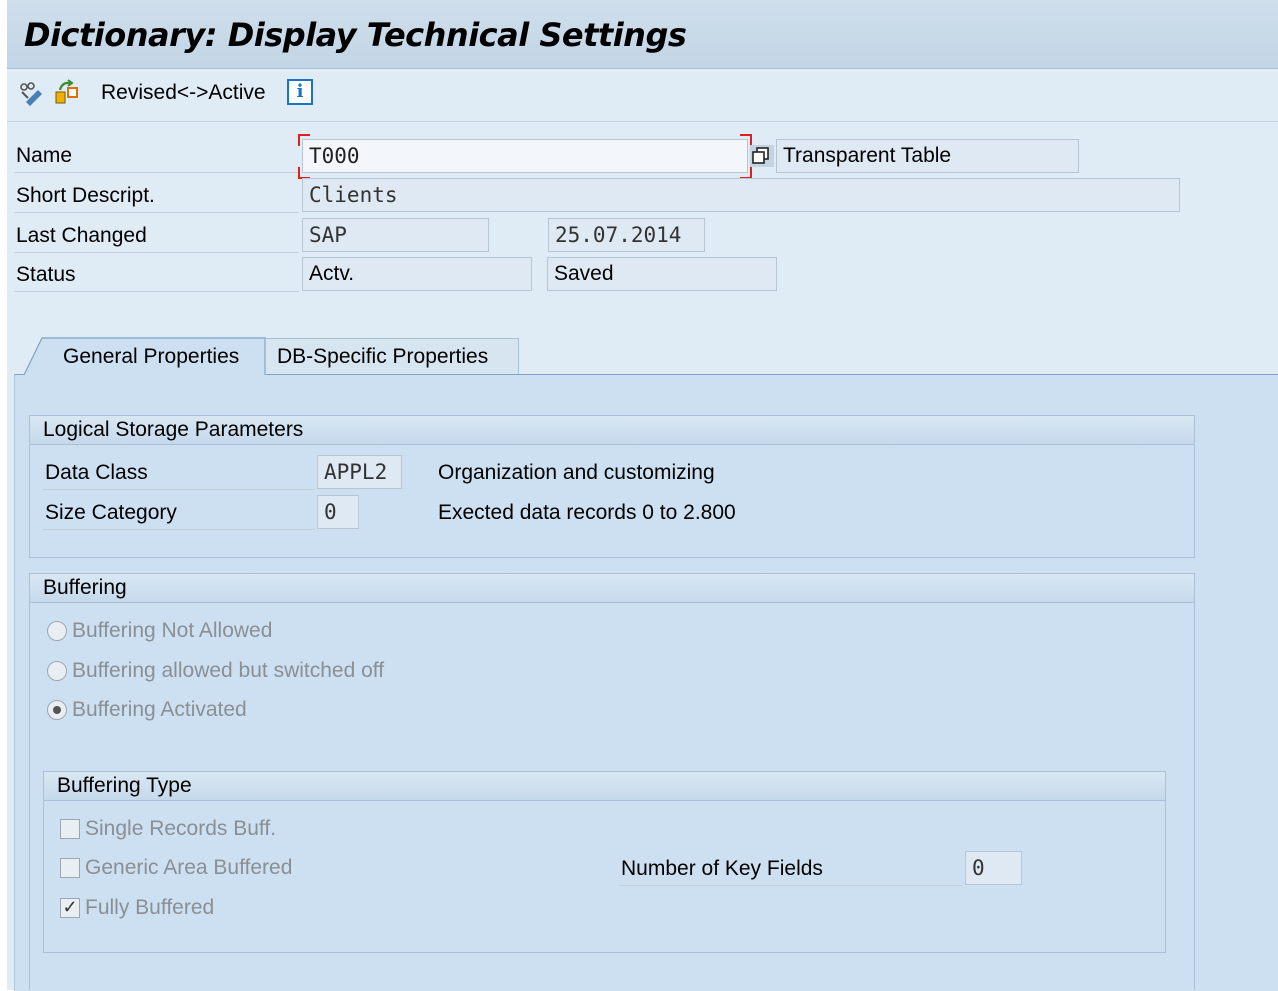 This screenshot has height=991, width=1278. What do you see at coordinates (111, 512) in the screenshot?
I see `size-category-label: Size Category` at bounding box center [111, 512].